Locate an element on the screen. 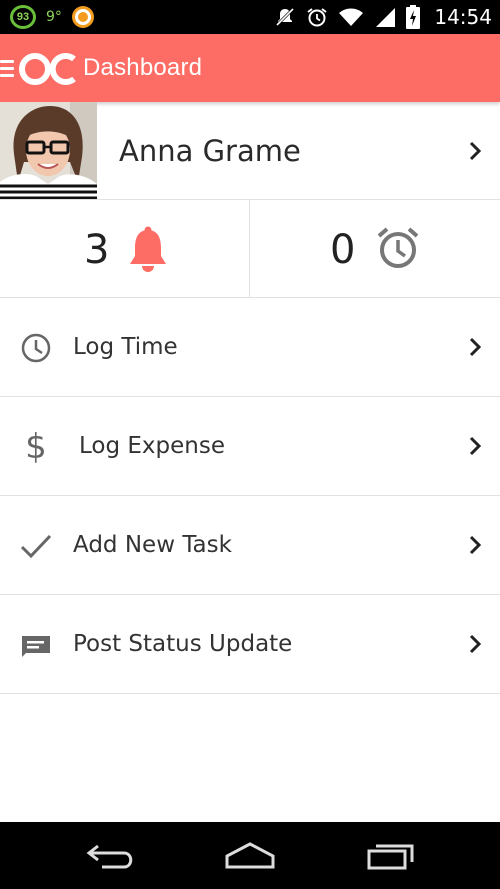  menu-item-label: Post Status Update is located at coordinates (183, 644).